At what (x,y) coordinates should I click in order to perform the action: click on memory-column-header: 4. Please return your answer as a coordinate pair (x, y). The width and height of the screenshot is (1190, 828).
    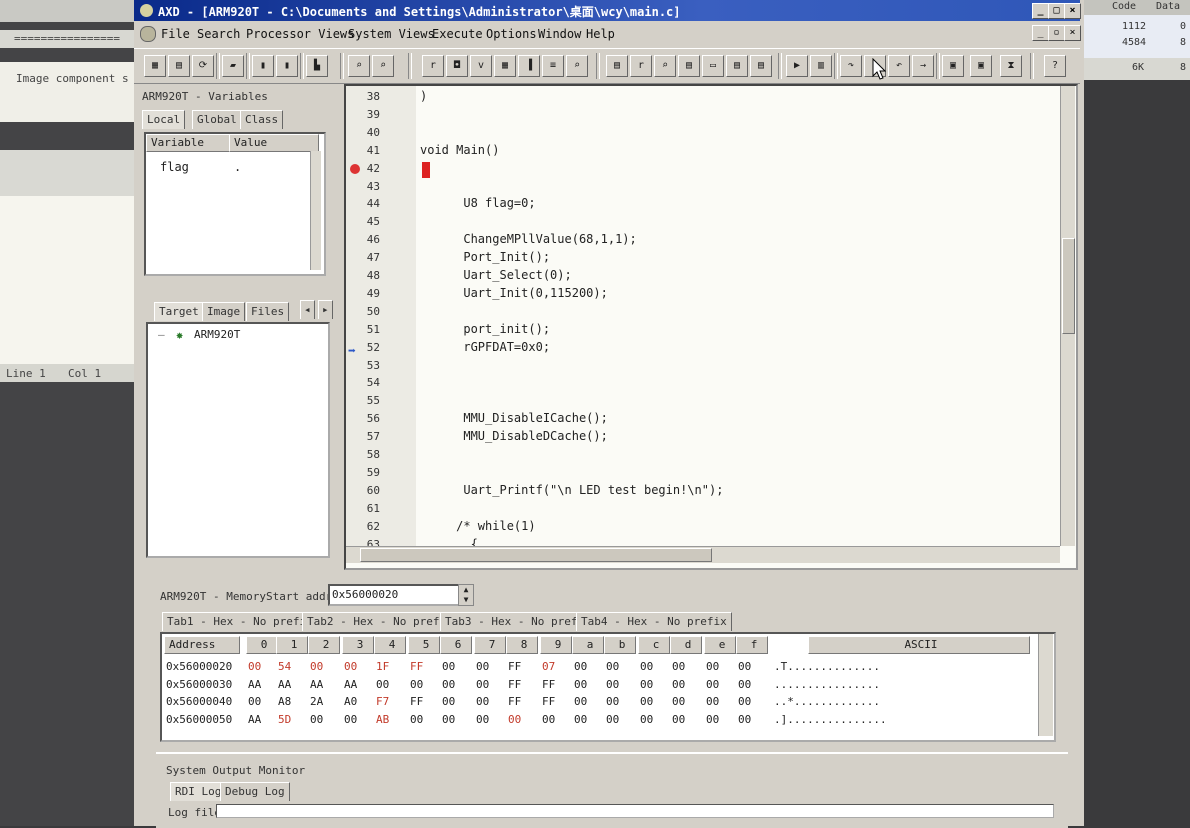
    Looking at the image, I should click on (390, 645).